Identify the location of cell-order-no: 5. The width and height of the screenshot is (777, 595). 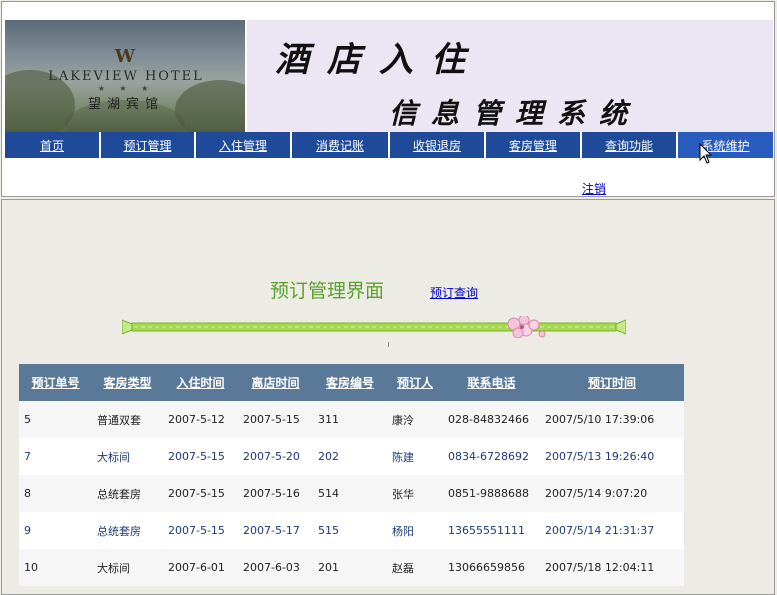
(27, 419).